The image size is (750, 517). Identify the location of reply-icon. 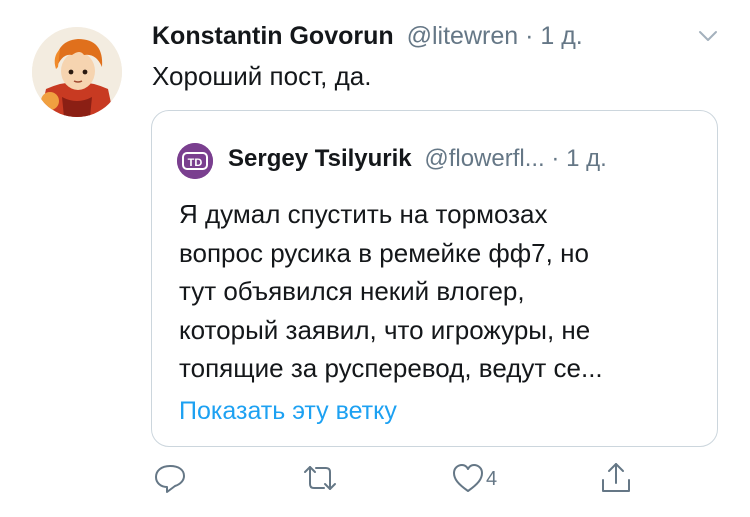
(170, 479).